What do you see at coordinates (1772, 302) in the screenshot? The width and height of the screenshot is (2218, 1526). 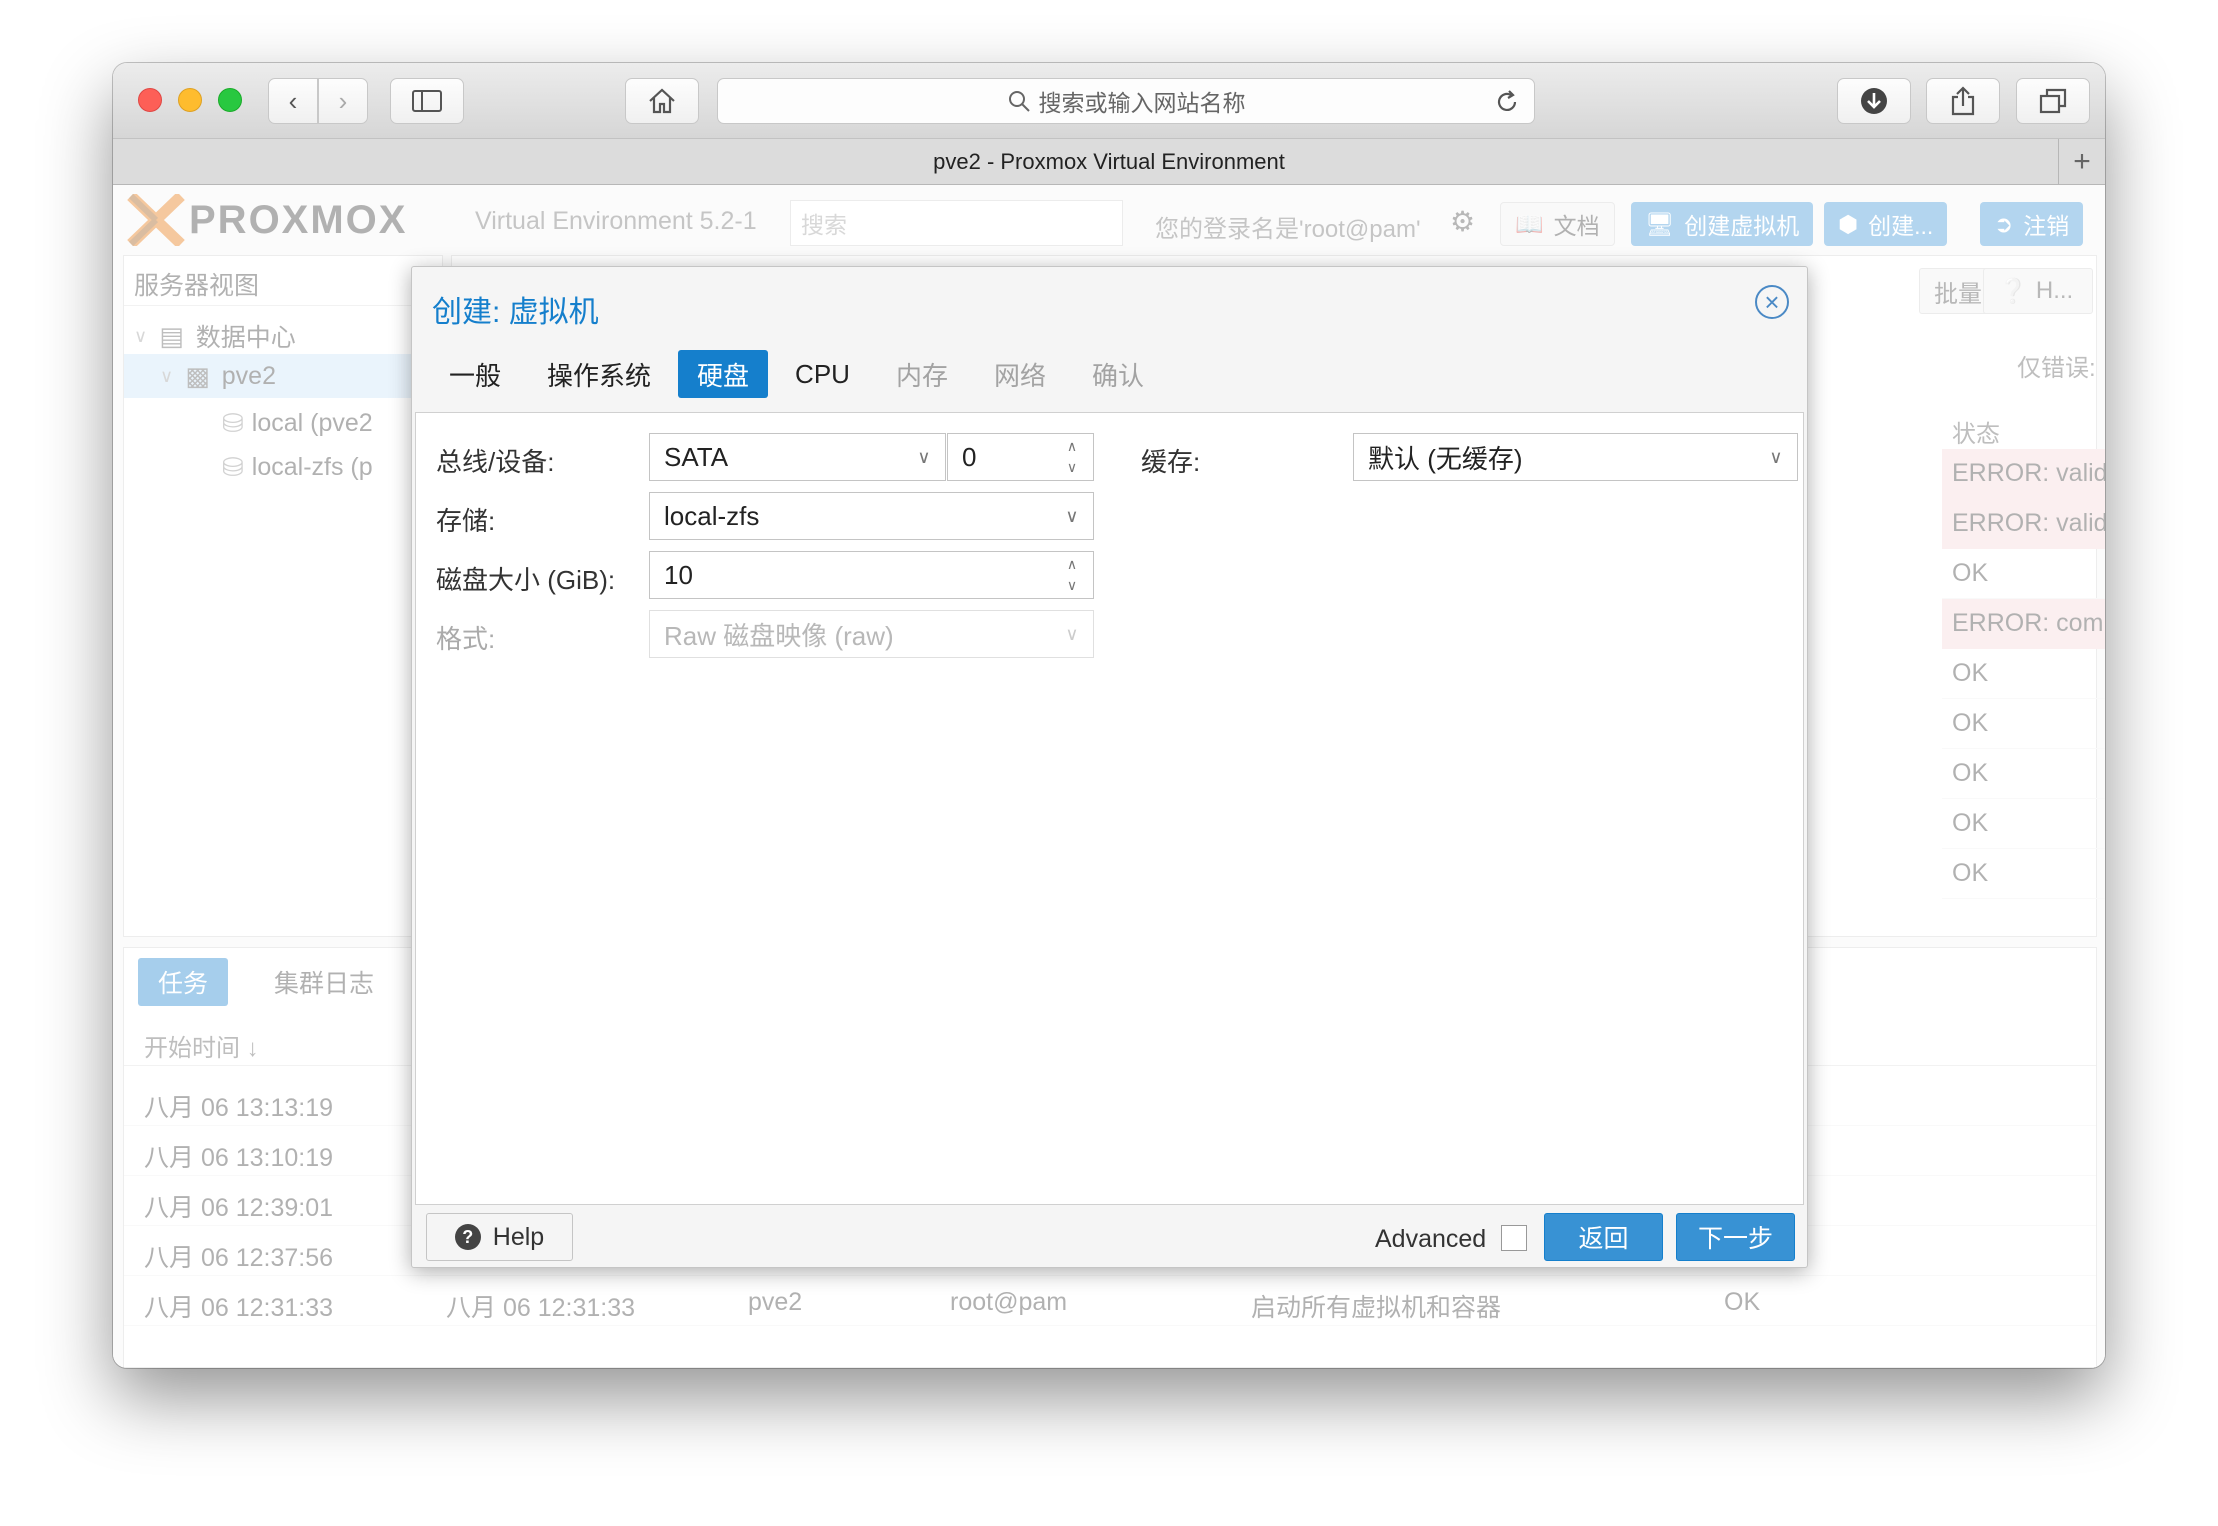 I see `close-dialog-button: ×` at bounding box center [1772, 302].